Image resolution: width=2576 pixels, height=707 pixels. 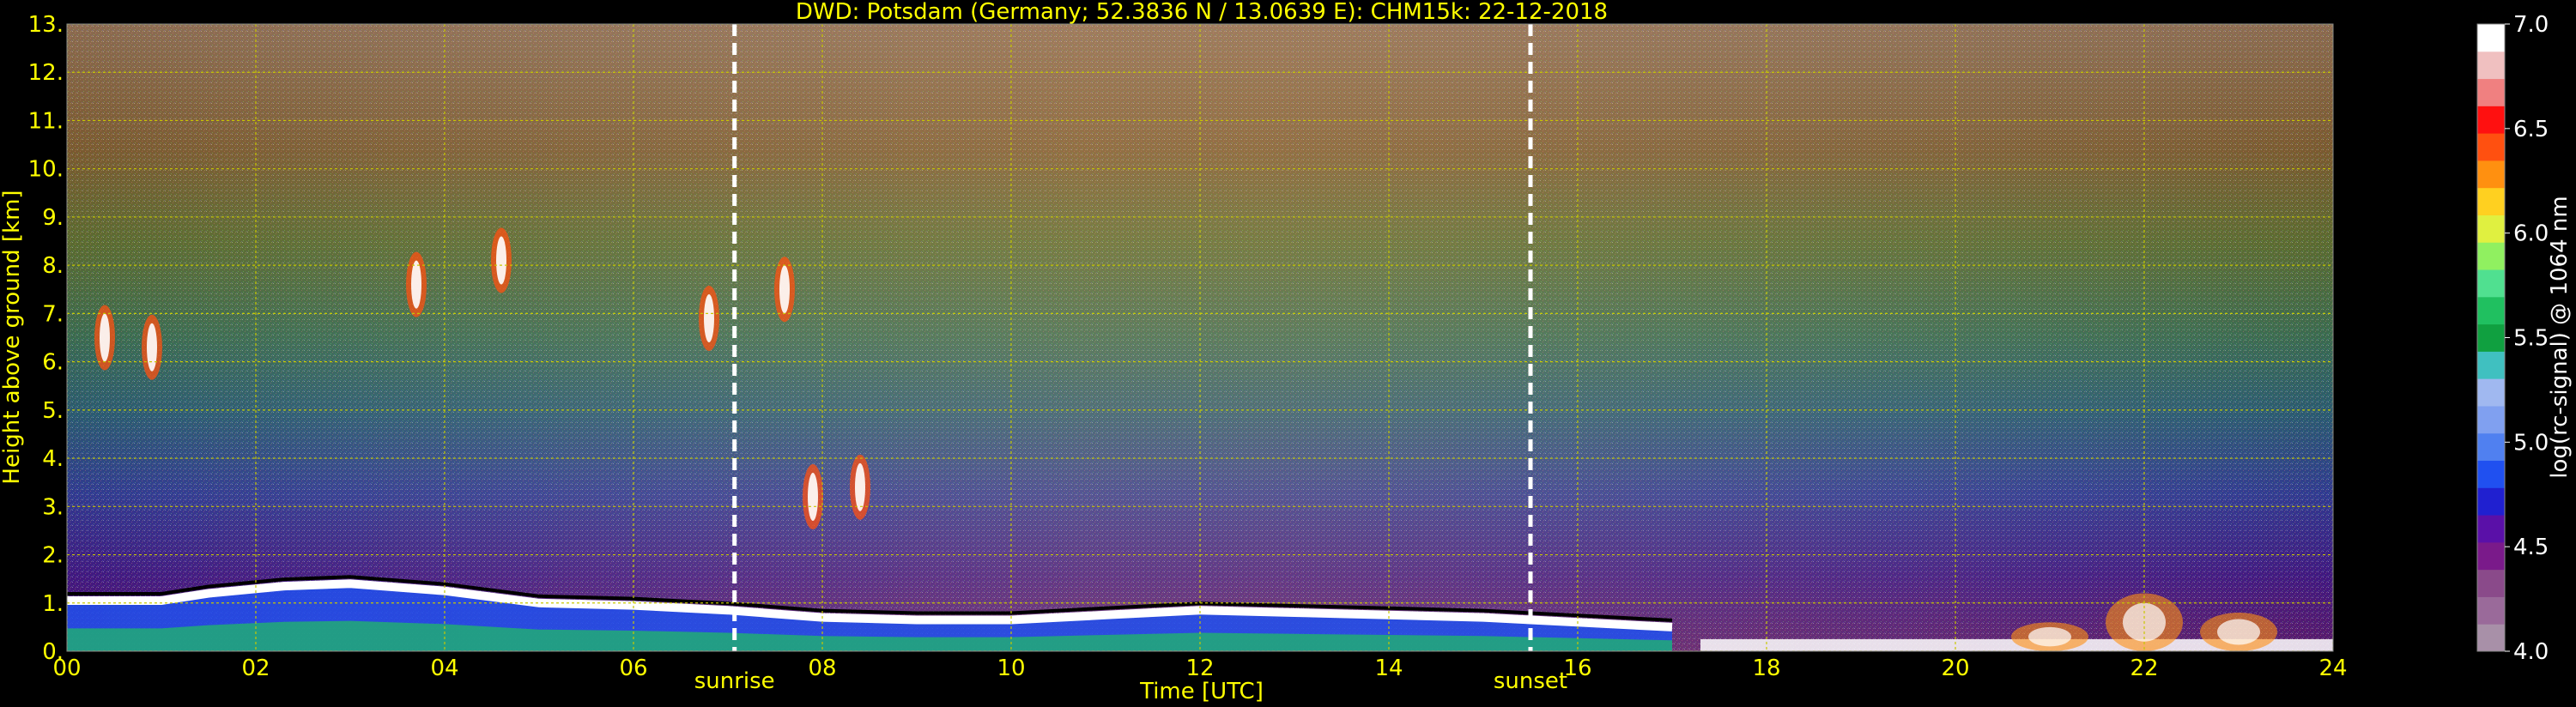 I want to click on y-tick-label: 1., so click(x=53, y=604).